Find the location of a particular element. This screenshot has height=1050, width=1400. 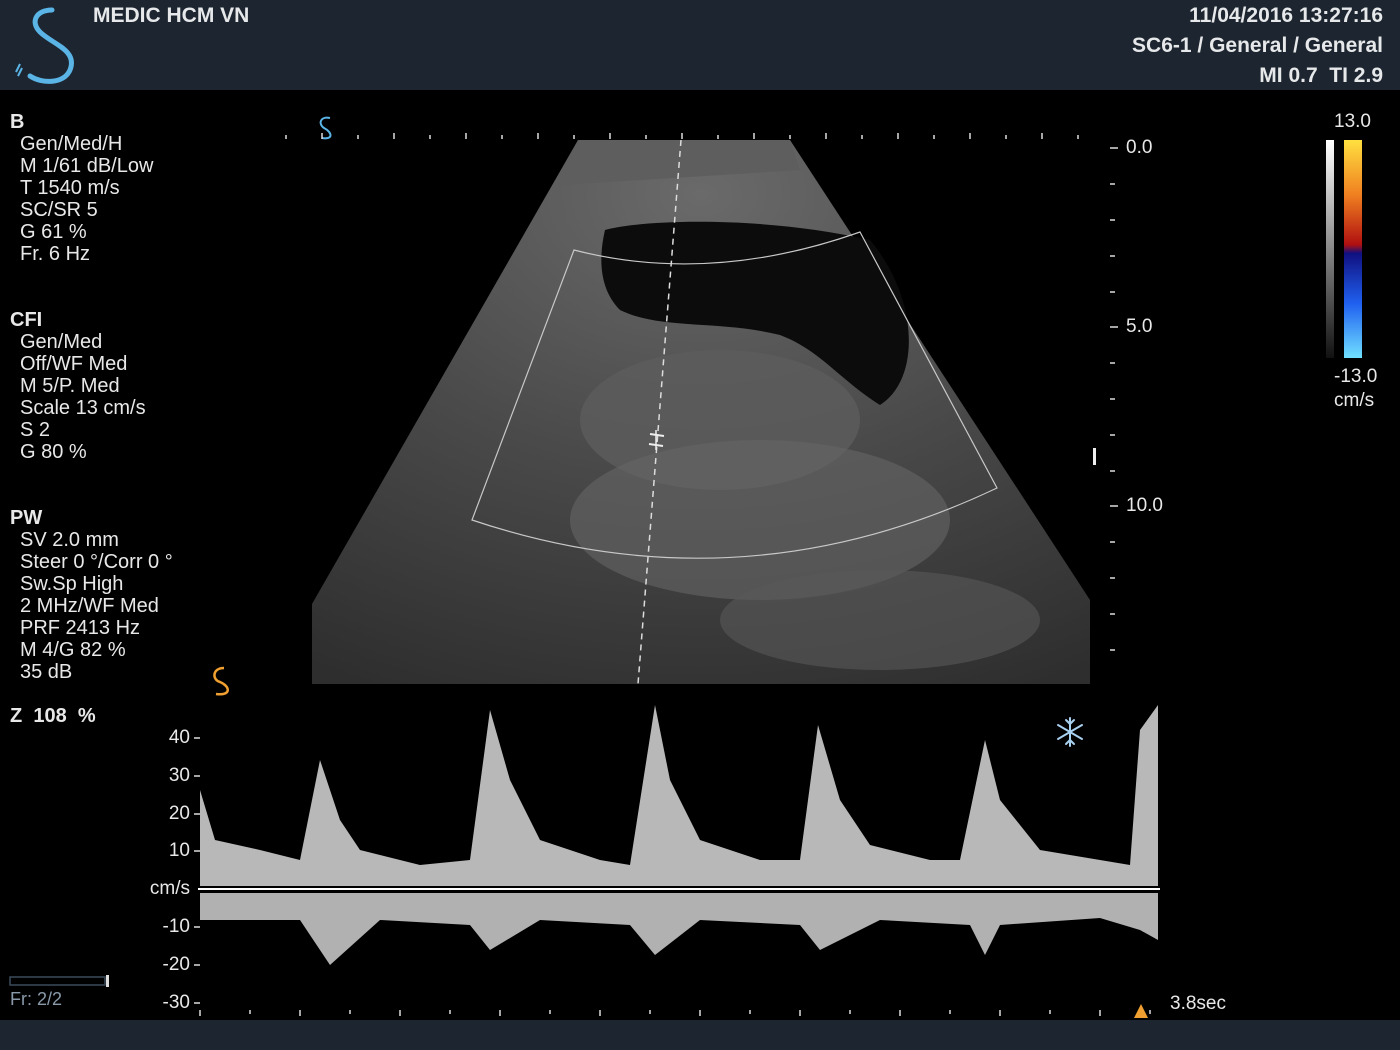

color-scale-max: 13.0 is located at coordinates (1352, 121).